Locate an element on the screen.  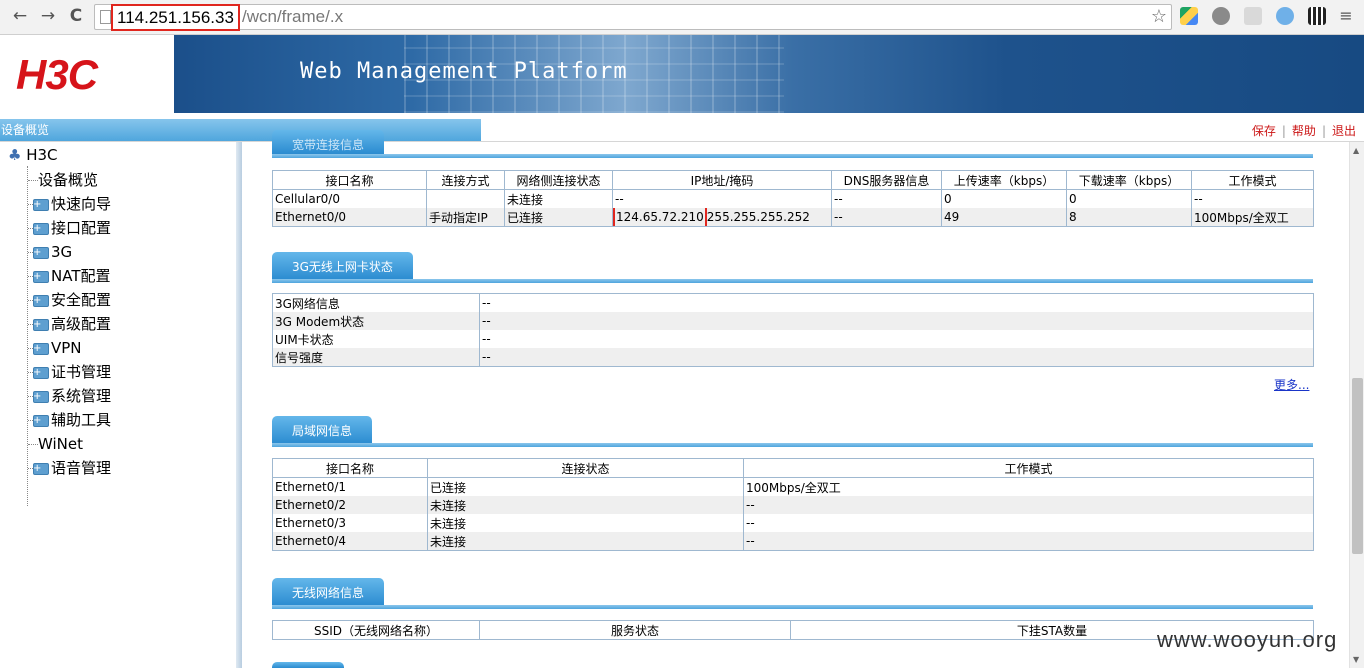
table-row: 3G网络信息 -- is located at coordinates (793, 302).